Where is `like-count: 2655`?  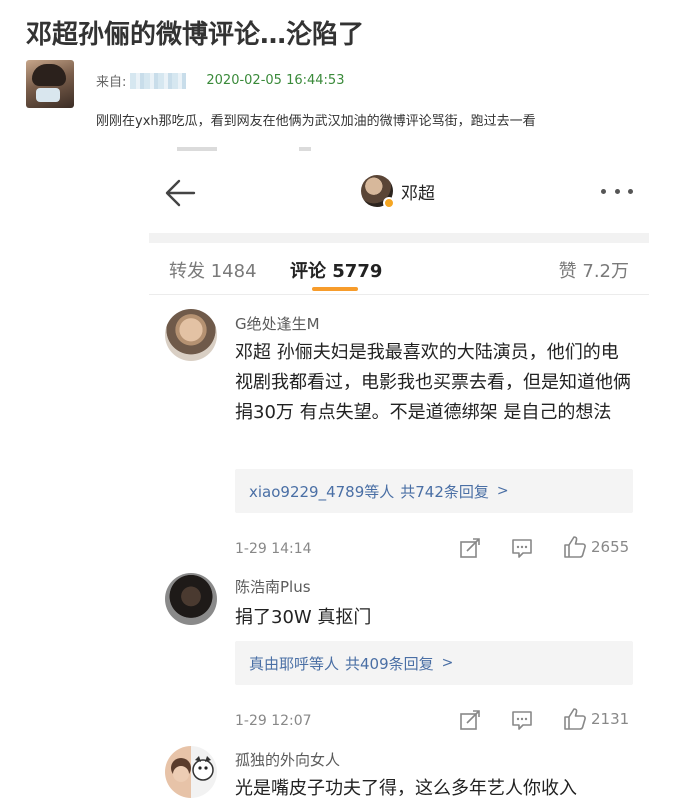
like-count: 2655 is located at coordinates (610, 547).